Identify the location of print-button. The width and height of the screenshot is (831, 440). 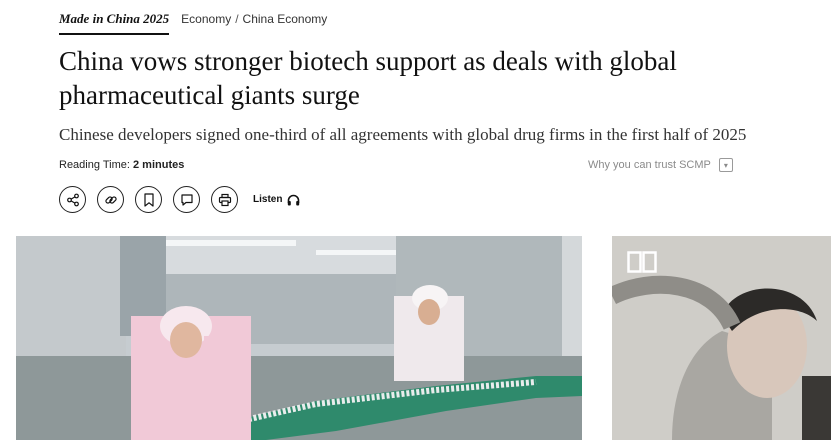
(224, 199).